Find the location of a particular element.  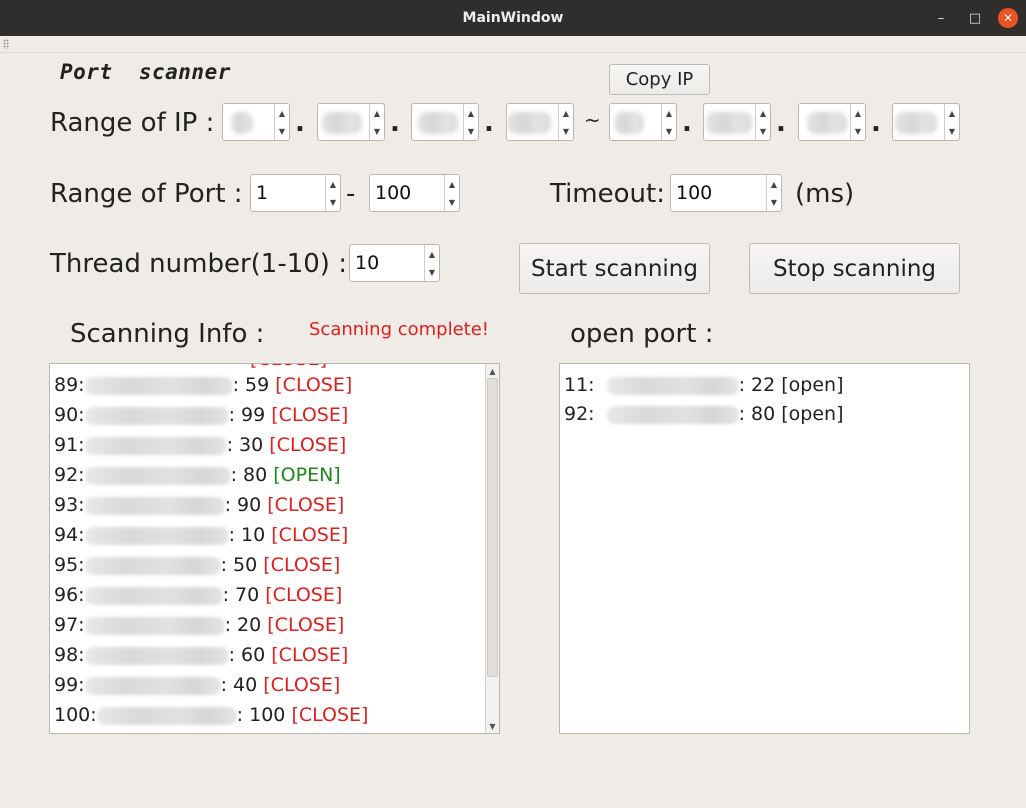

row-index: 93: is located at coordinates (69, 505).